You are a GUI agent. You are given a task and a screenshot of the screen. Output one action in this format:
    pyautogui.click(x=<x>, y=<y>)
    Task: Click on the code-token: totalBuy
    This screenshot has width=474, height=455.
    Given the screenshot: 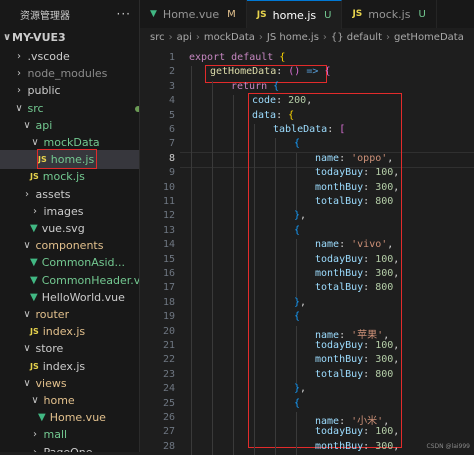 What is the action you would take?
    pyautogui.click(x=339, y=288)
    